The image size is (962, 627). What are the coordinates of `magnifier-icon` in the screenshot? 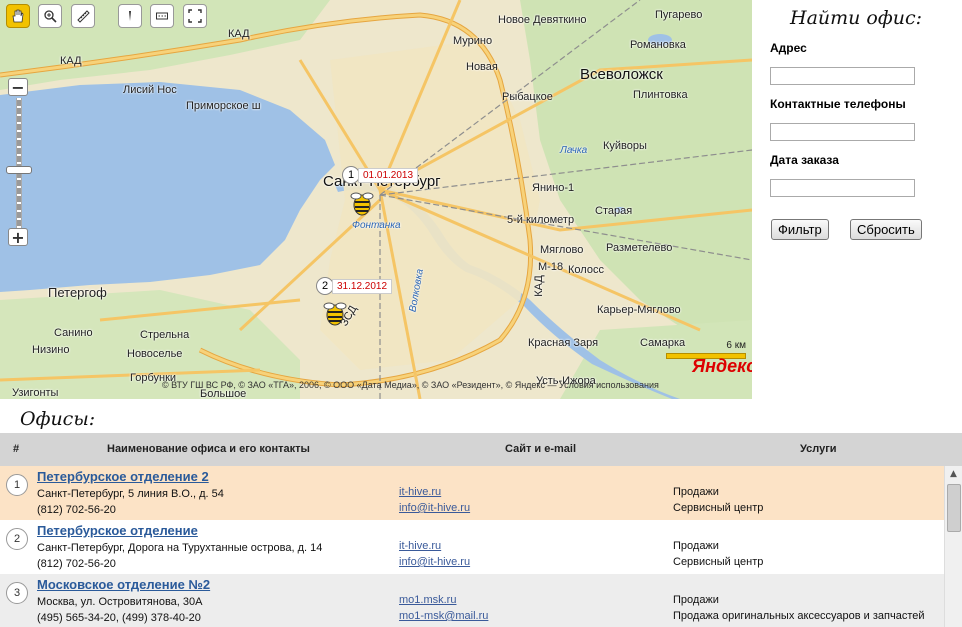 It's located at (50, 16).